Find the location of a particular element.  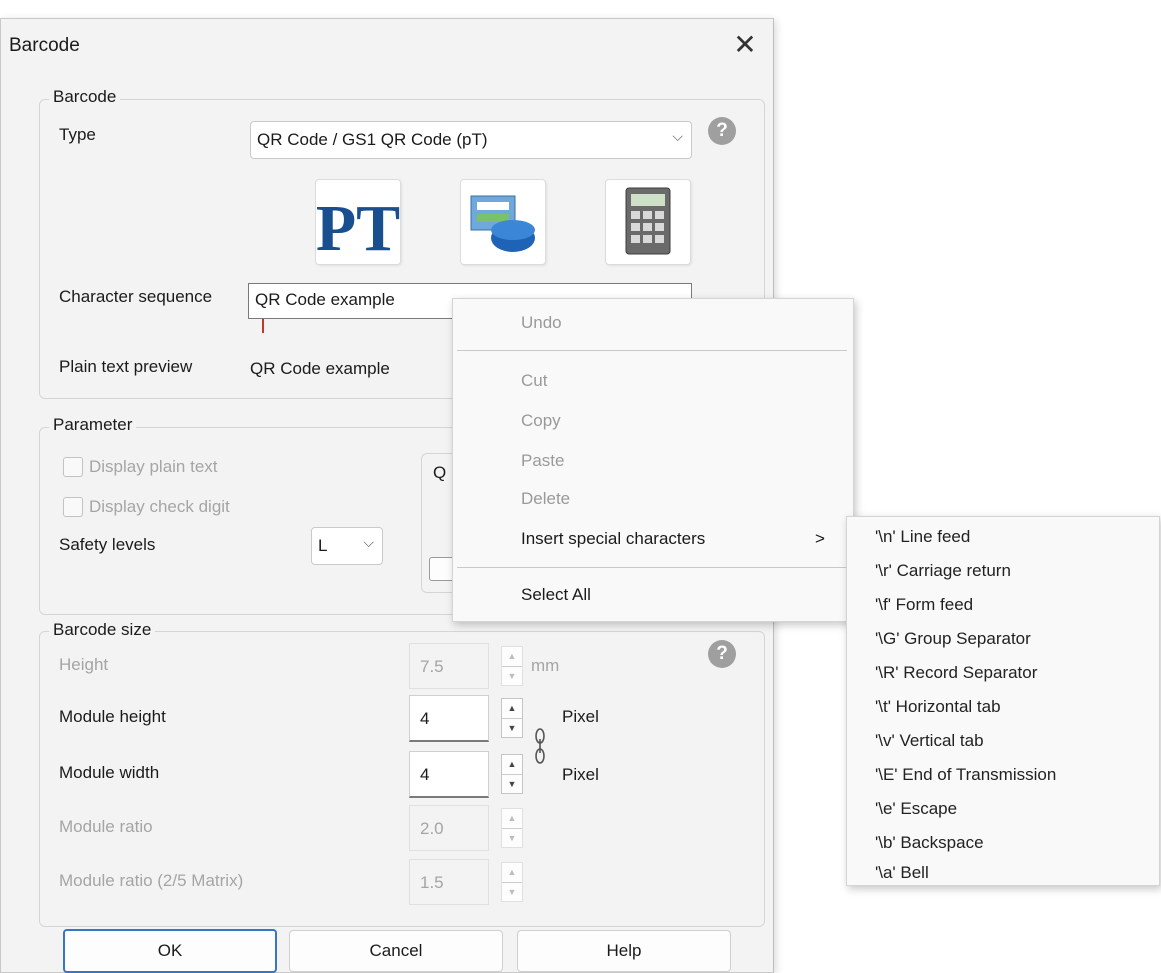

height-spinner: ▲ ▼ is located at coordinates (512, 666).